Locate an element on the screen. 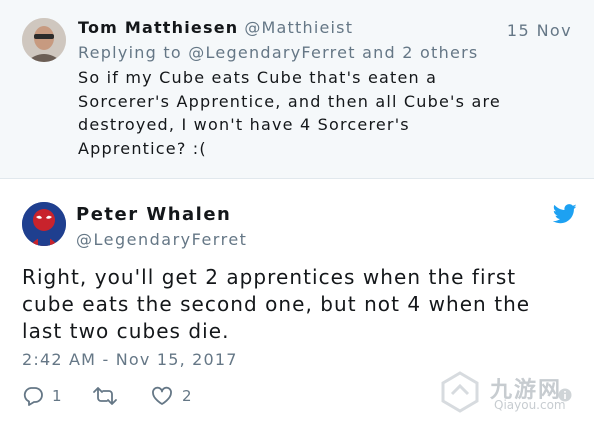  avatar-image is located at coordinates (44, 224).